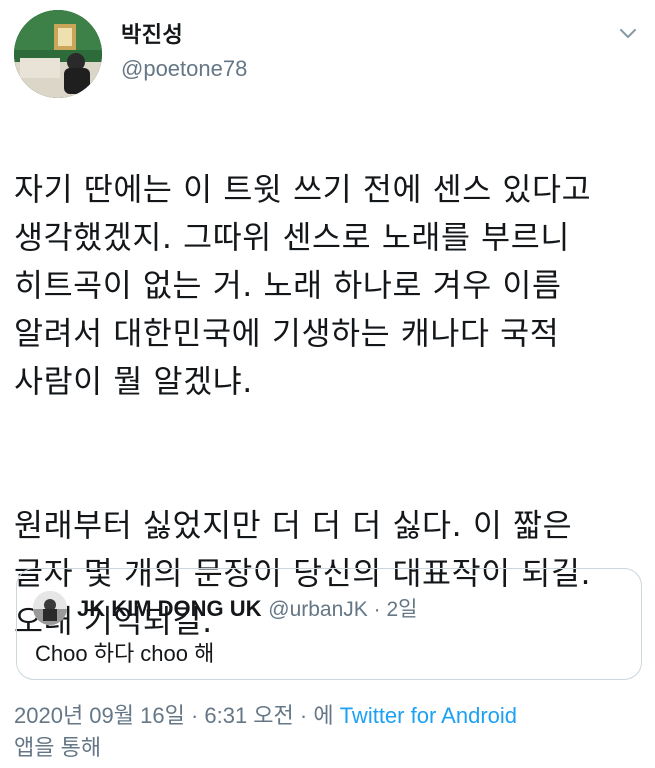 This screenshot has height=768, width=655. What do you see at coordinates (628, 33) in the screenshot?
I see `chevron-down-icon` at bounding box center [628, 33].